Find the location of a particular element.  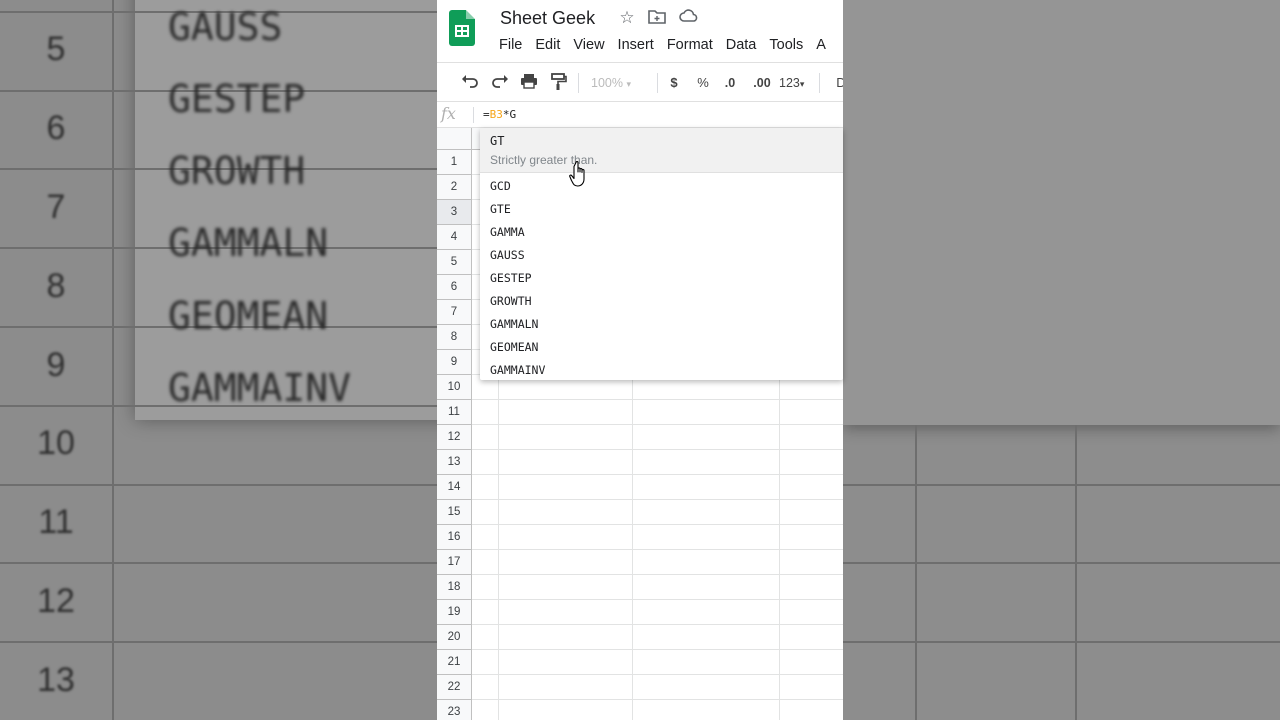

paint-format-icon is located at coordinates (559, 83).